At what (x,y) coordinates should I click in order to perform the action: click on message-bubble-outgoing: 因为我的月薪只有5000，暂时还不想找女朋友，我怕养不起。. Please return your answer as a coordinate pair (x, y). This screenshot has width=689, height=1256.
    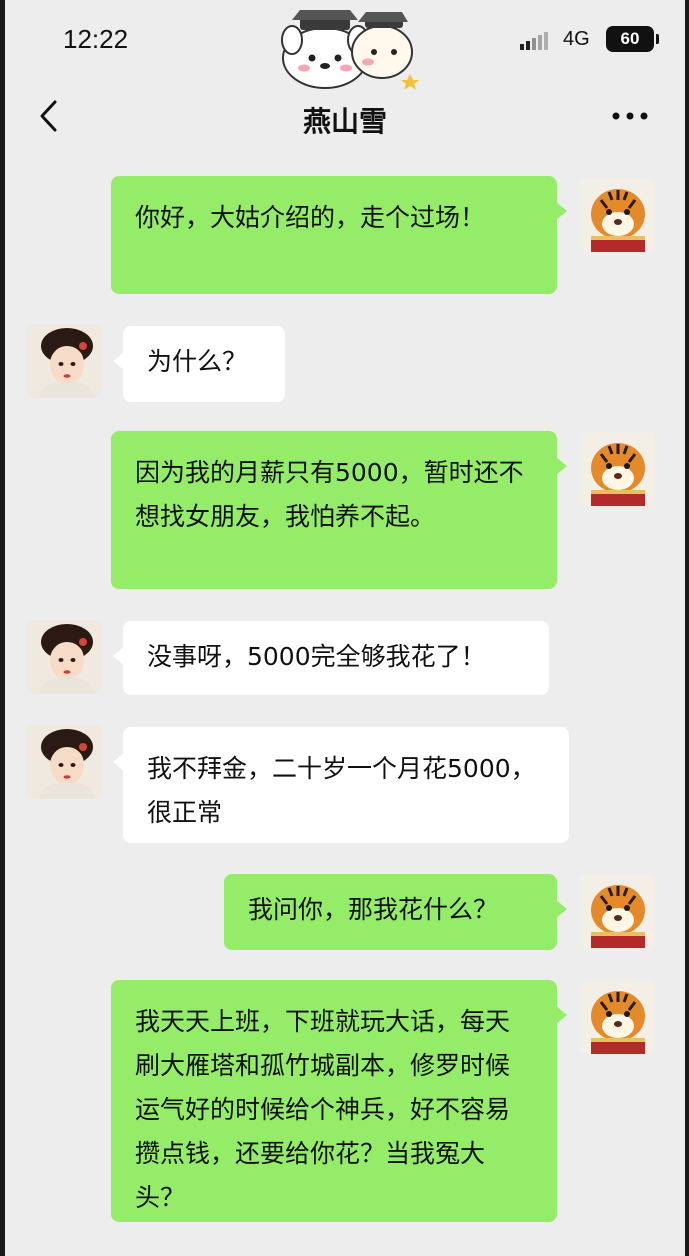
    Looking at the image, I should click on (339, 510).